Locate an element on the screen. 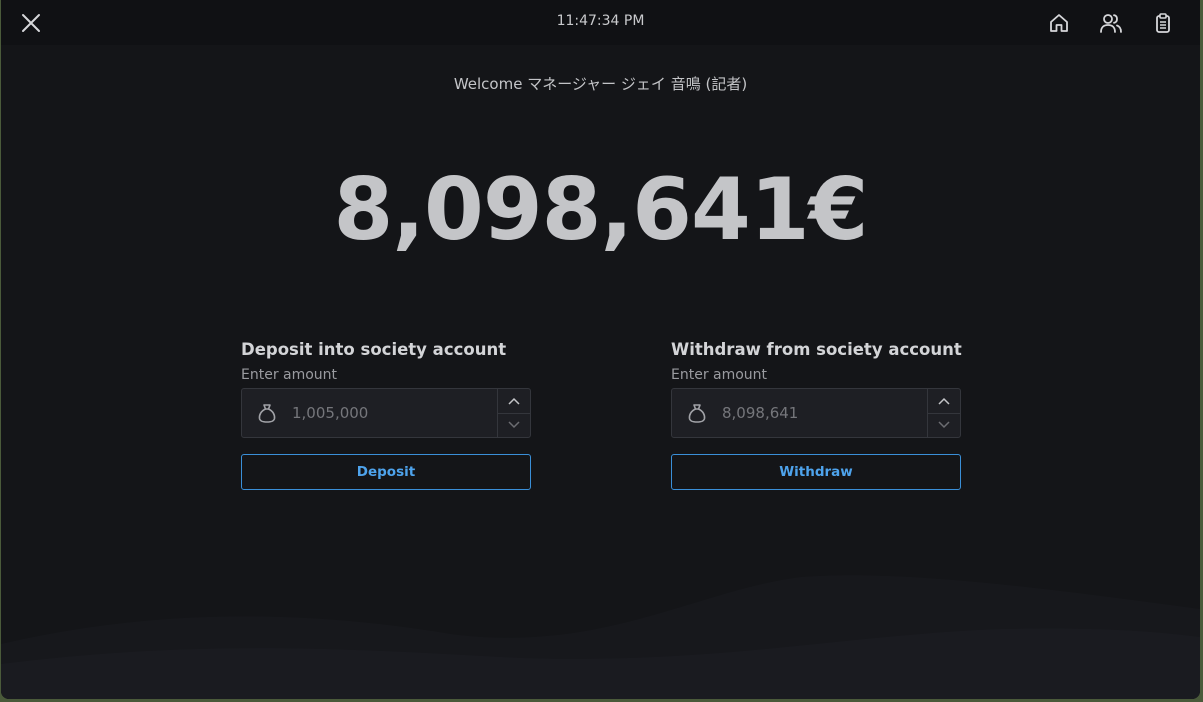  deposit-decrement-button is located at coordinates (514, 426).